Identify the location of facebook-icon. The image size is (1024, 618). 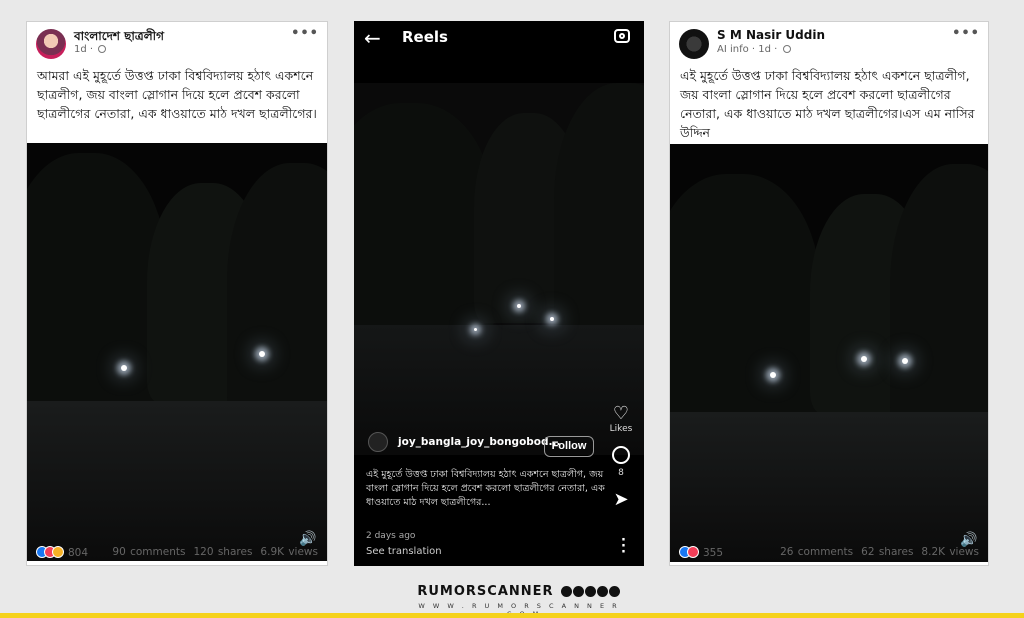
(566, 591).